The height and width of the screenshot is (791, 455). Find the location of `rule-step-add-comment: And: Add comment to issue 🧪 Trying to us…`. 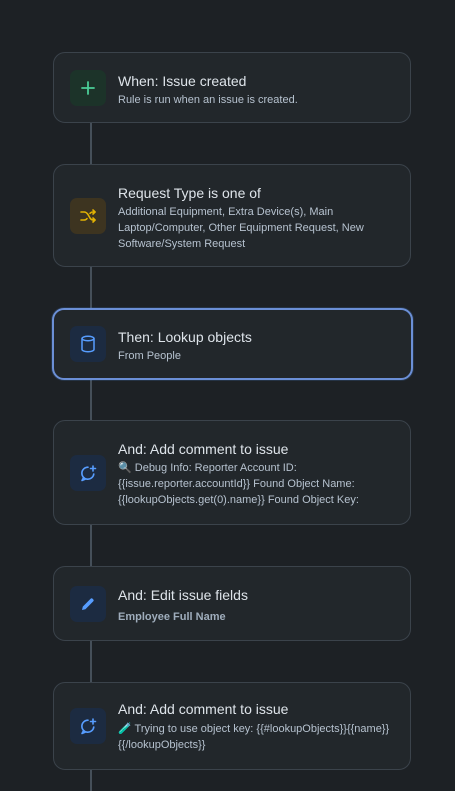

rule-step-add-comment: And: Add comment to issue 🧪 Trying to us… is located at coordinates (232, 726).